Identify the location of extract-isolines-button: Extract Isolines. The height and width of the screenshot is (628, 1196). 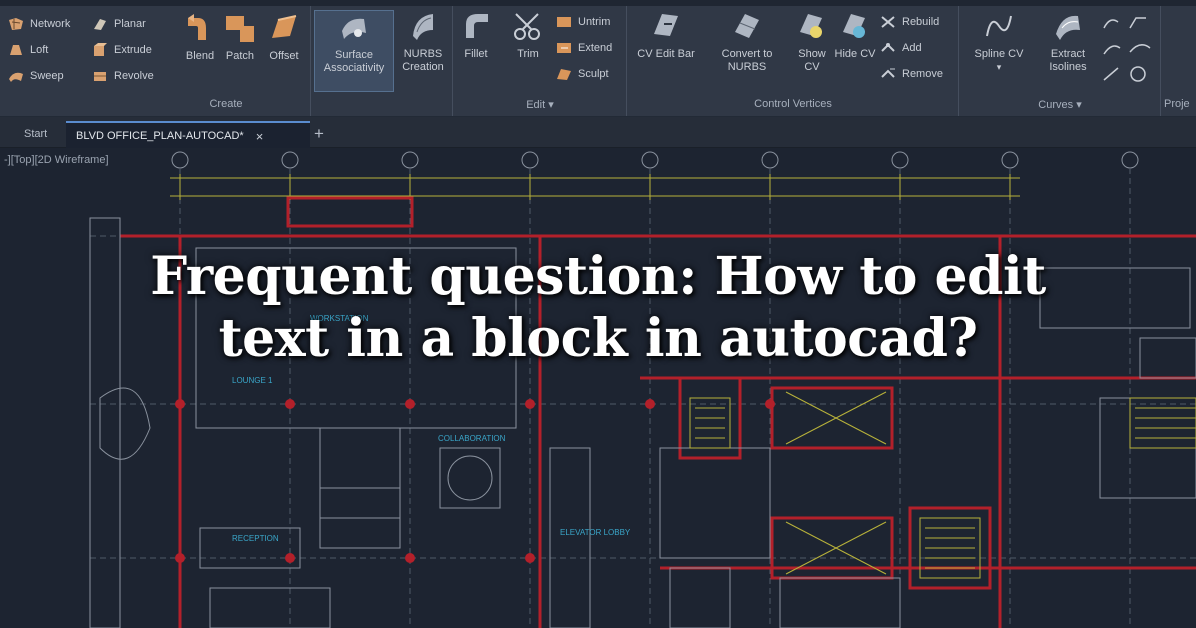
(1068, 42).